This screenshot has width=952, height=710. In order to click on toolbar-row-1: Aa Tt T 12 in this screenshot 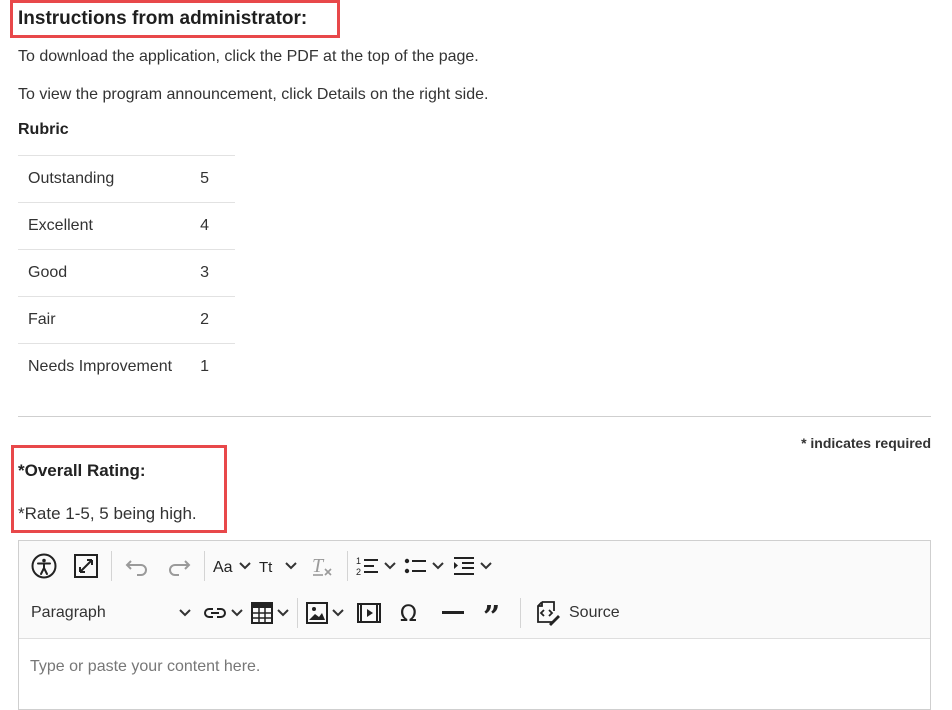, I will do `click(257, 566)`.